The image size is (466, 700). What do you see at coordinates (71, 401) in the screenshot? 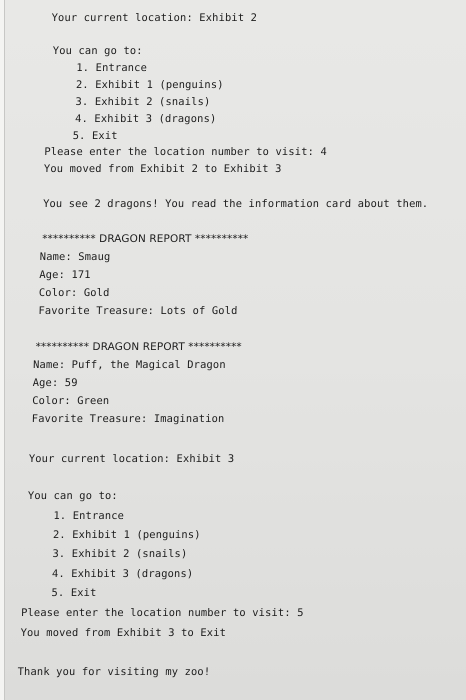
I see `dragon-color: Color: Green` at bounding box center [71, 401].